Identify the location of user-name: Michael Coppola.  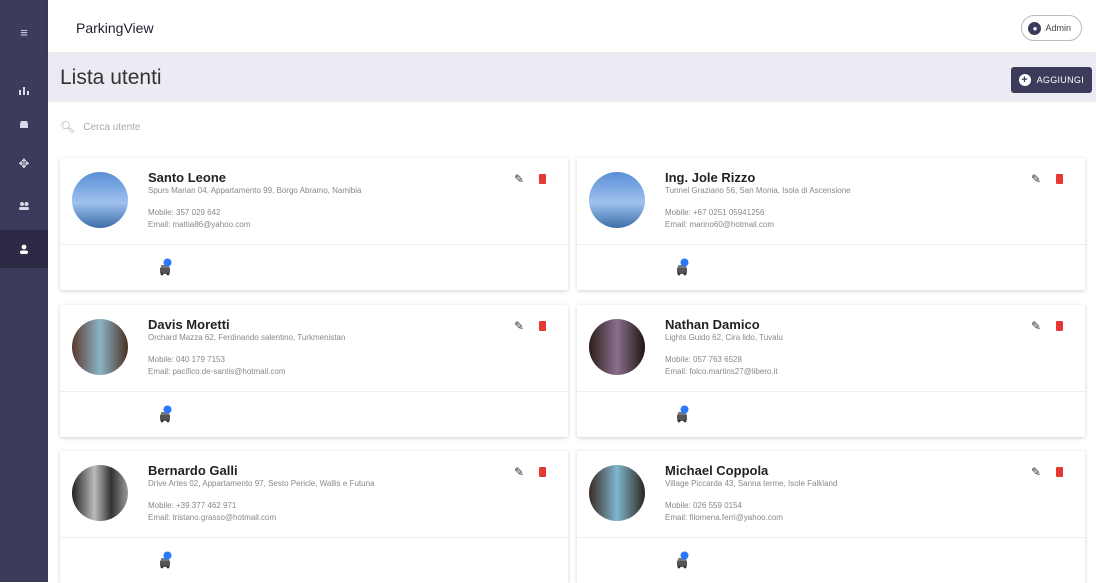
(717, 470).